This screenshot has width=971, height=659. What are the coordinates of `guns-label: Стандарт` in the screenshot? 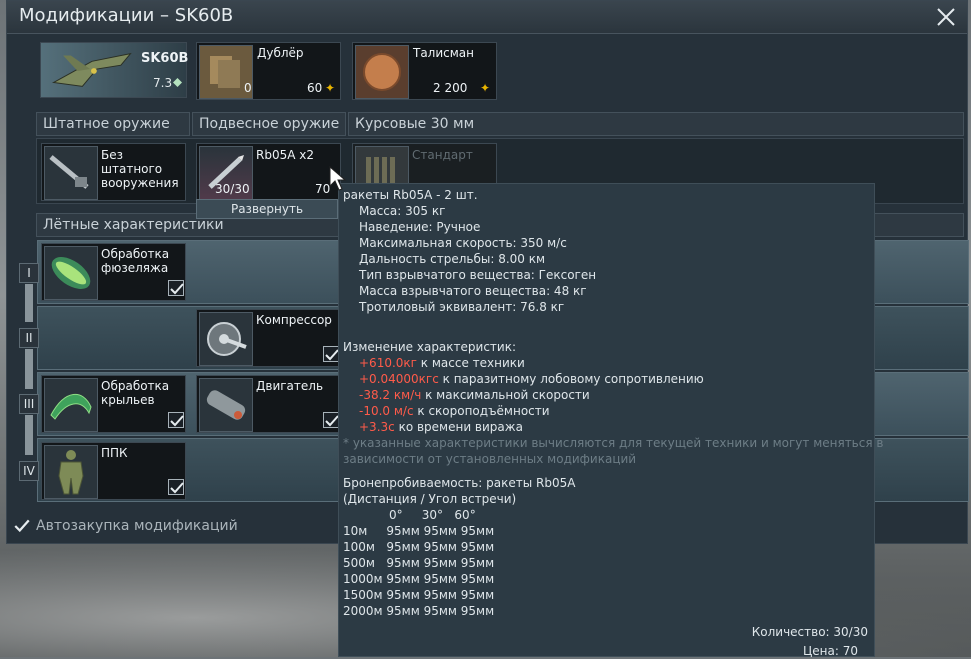 It's located at (442, 155).